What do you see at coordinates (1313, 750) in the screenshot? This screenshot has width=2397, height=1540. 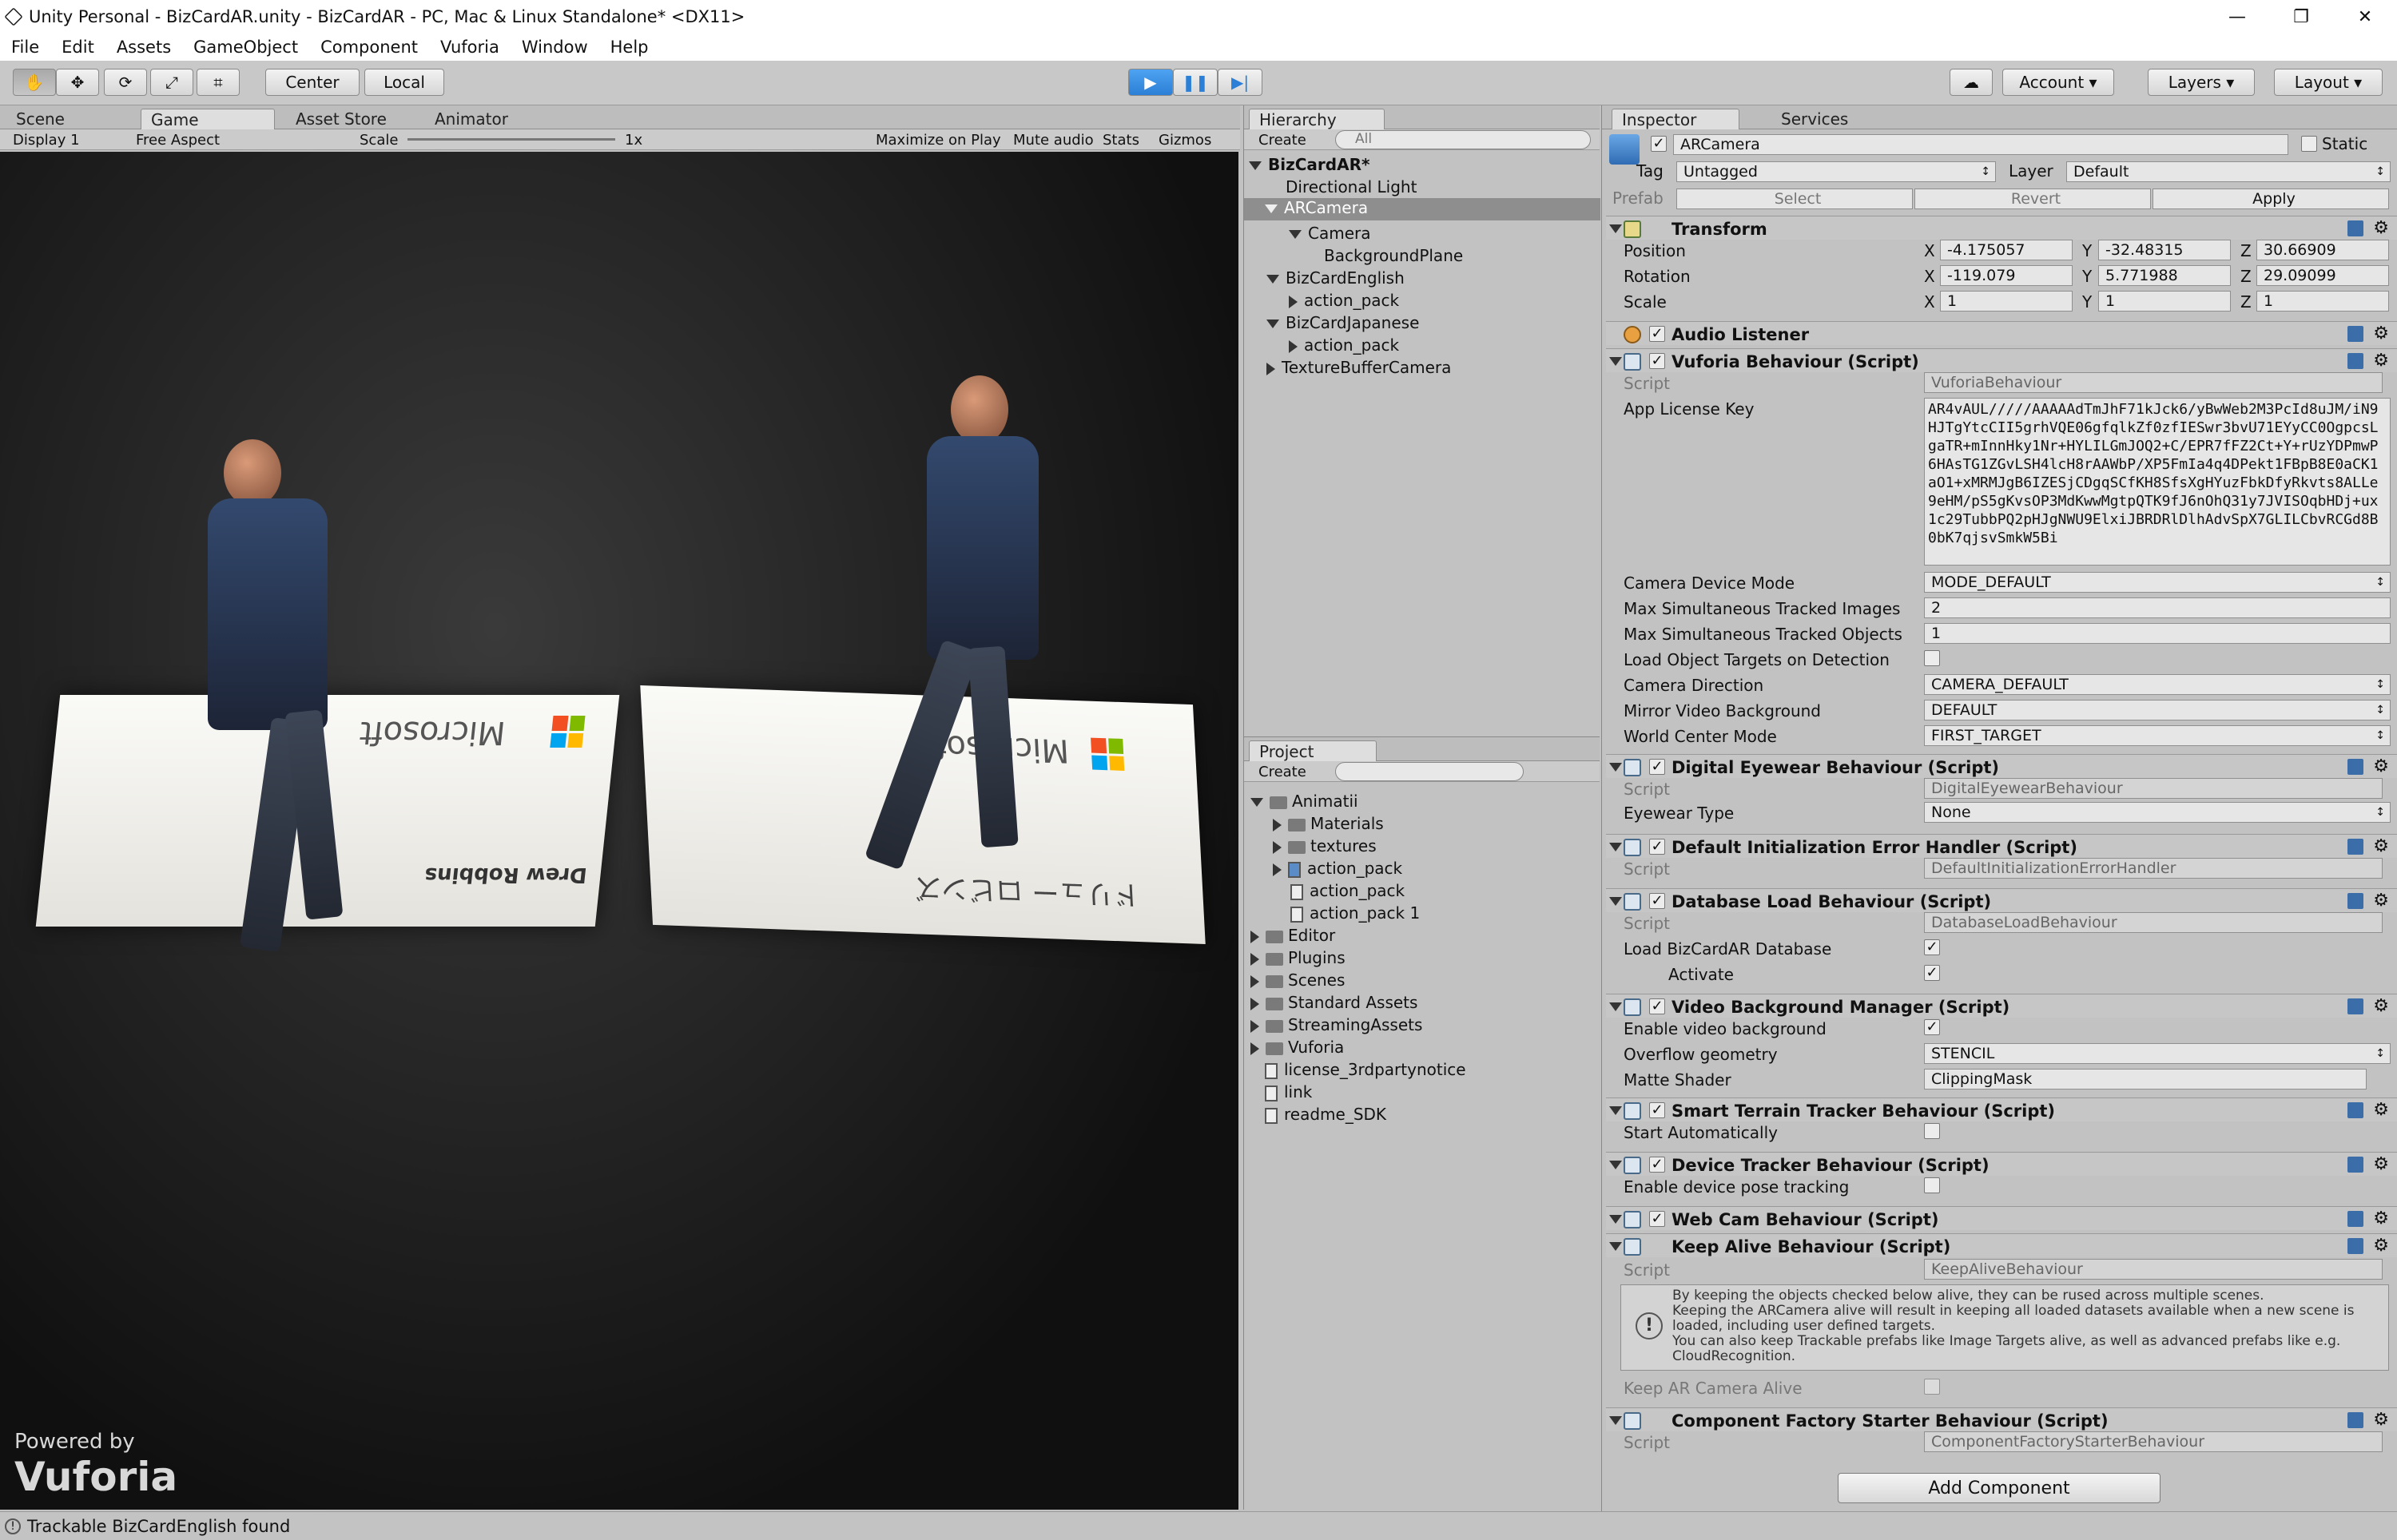 I see `tab-project: Project` at bounding box center [1313, 750].